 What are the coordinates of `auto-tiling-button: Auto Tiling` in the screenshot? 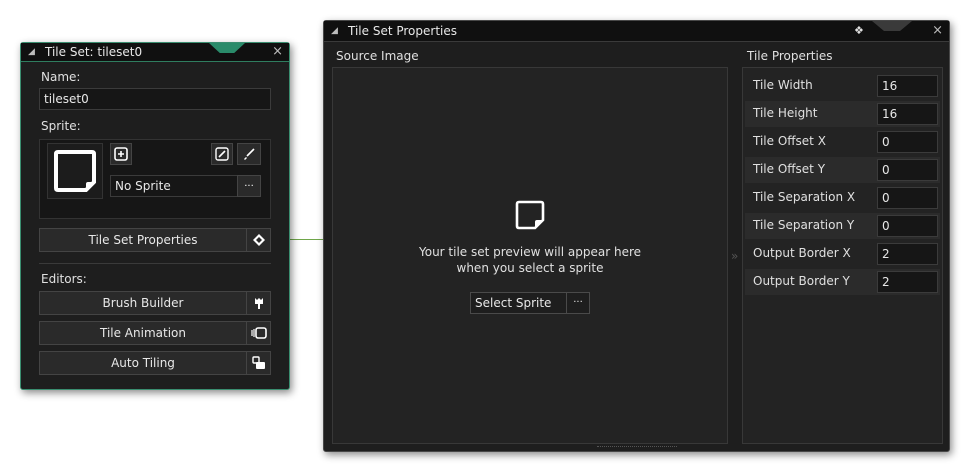 It's located at (155, 363).